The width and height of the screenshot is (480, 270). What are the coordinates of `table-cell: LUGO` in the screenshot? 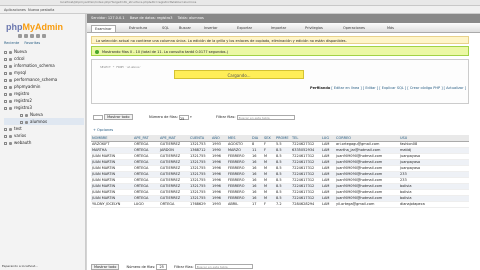 It's located at (146, 204).